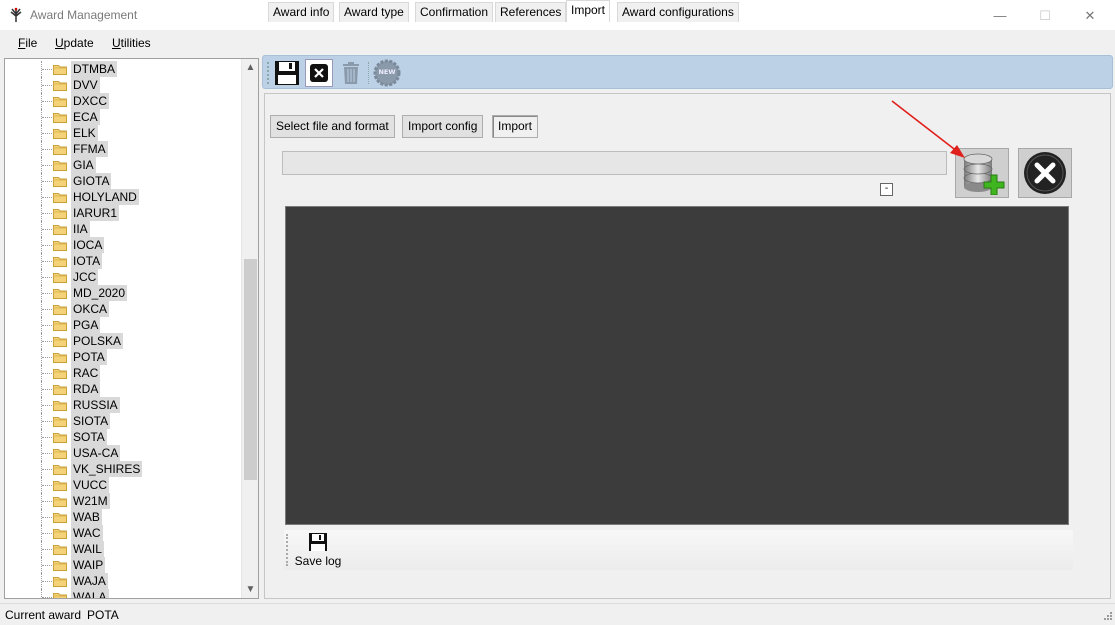 The image size is (1115, 625). Describe the element at coordinates (31, 43) in the screenshot. I see `menu-file-rest: ile` at that location.